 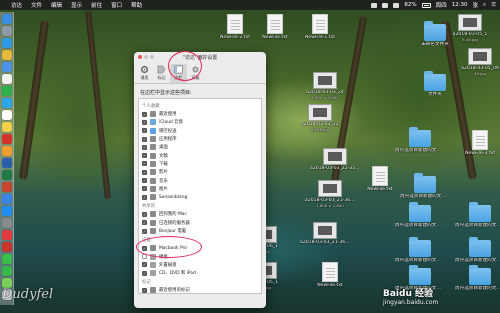 I want to click on menu-finder: 访达, so click(x=16, y=5).